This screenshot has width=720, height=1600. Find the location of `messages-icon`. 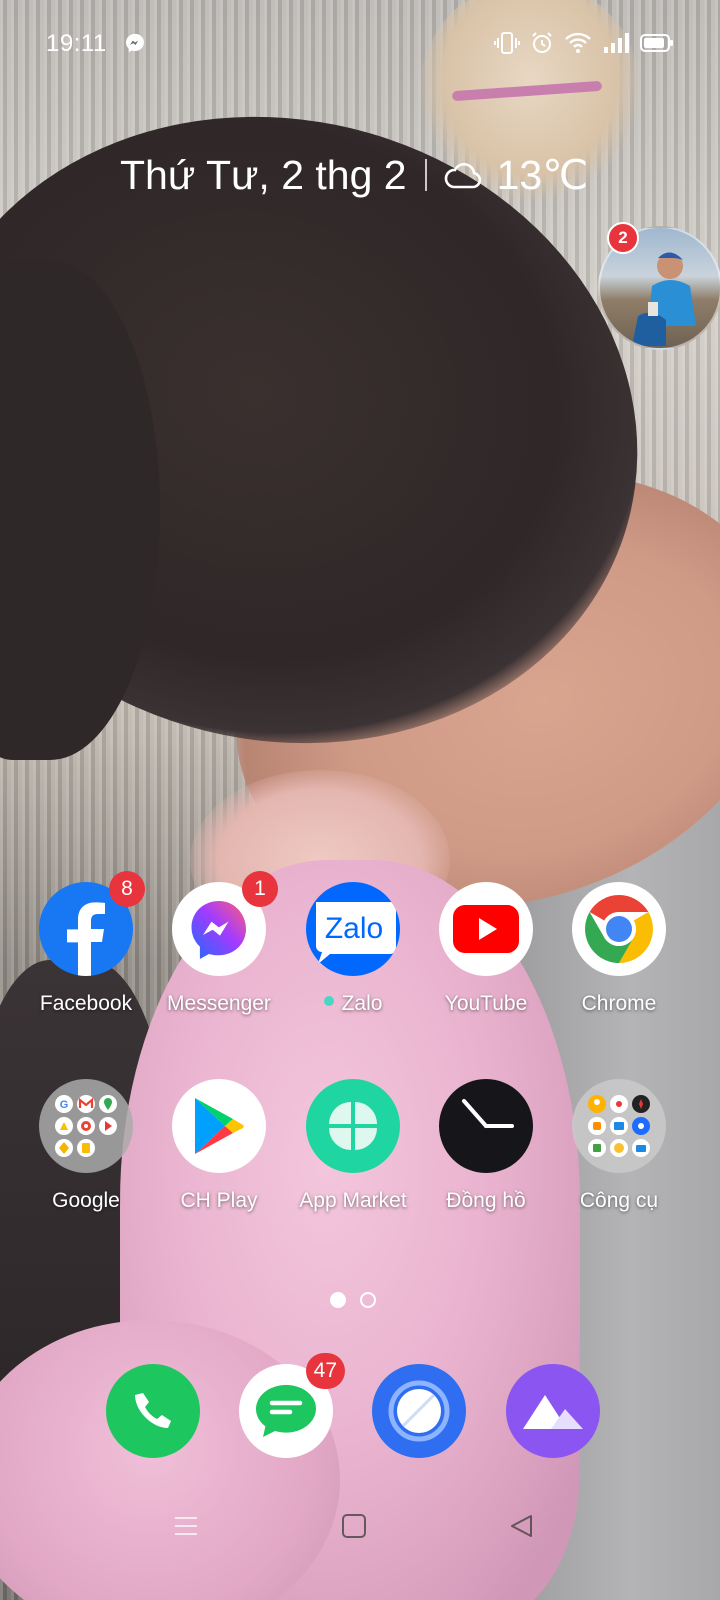

messages-icon is located at coordinates (286, 1411).